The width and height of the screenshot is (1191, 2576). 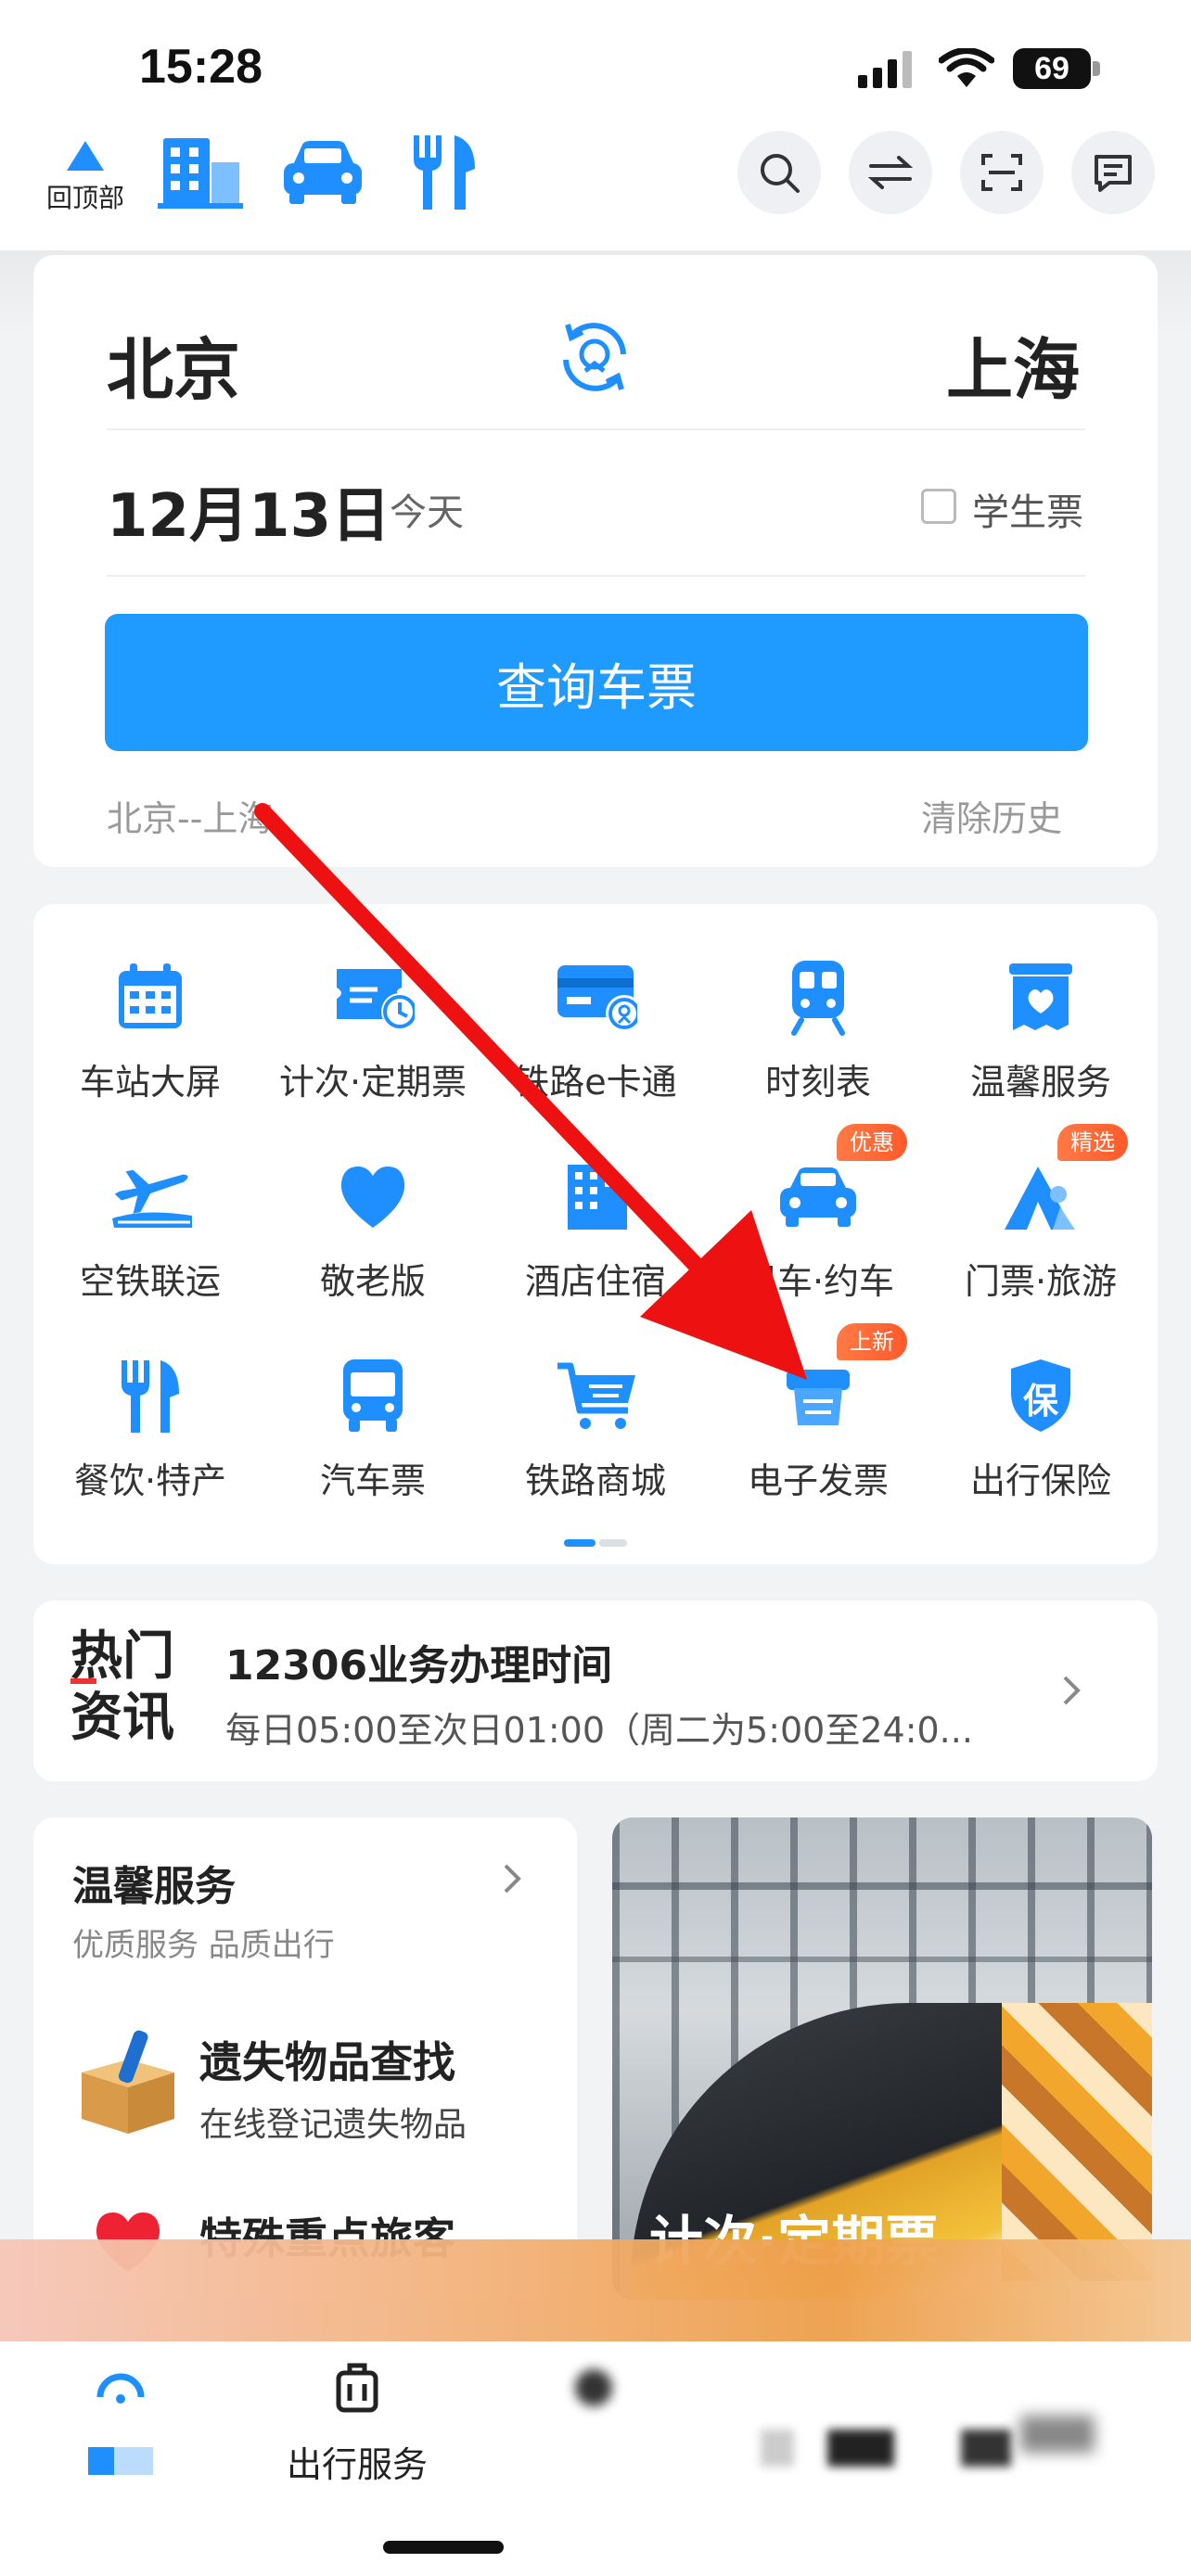 What do you see at coordinates (613, 1543) in the screenshot?
I see `page-indicator-inactive` at bounding box center [613, 1543].